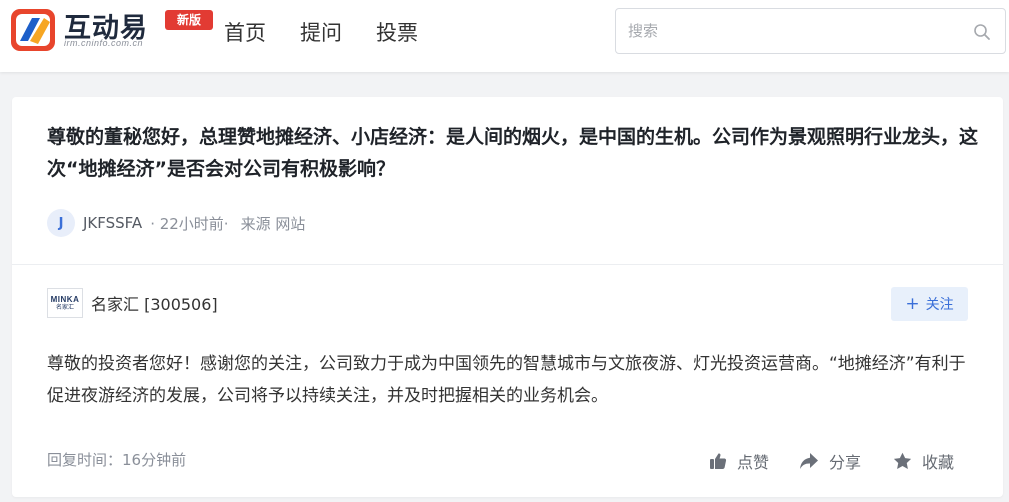  I want to click on share-label: 分享, so click(845, 462).